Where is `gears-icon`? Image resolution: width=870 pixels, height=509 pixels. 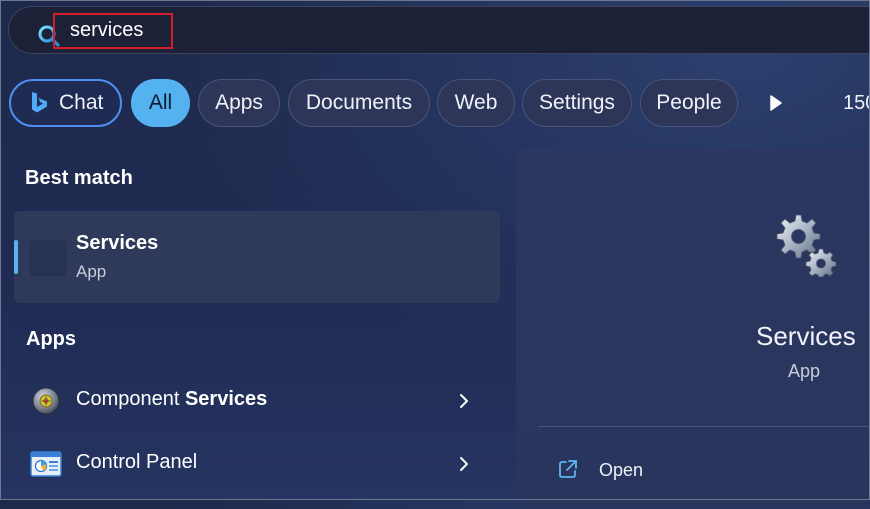 gears-icon is located at coordinates (806, 245).